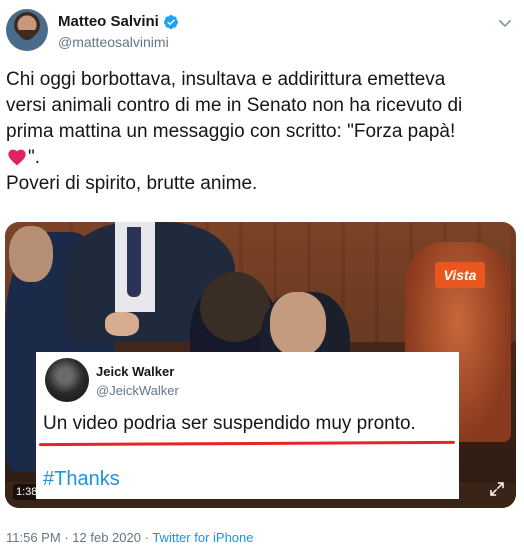 The height and width of the screenshot is (560, 524). What do you see at coordinates (135, 371) in the screenshot?
I see `overlay-display-name: Jeick Walker` at bounding box center [135, 371].